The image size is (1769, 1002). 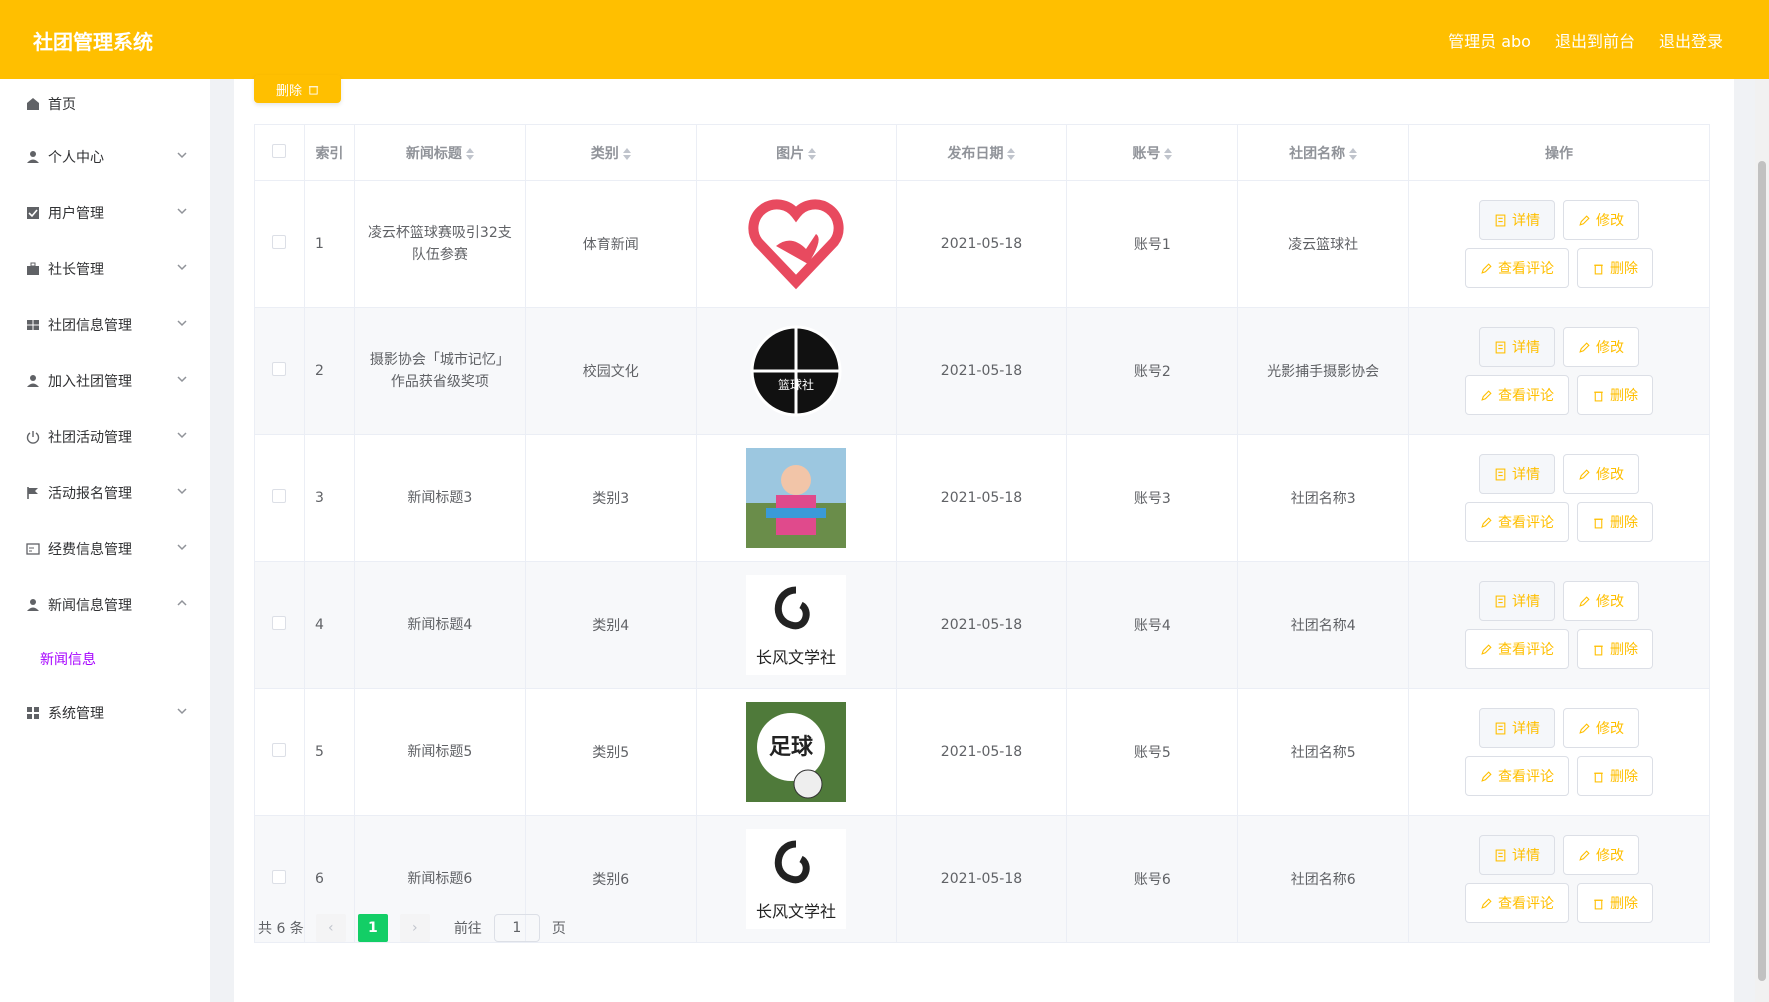 I want to click on col-index: 索引, so click(x=329, y=152).